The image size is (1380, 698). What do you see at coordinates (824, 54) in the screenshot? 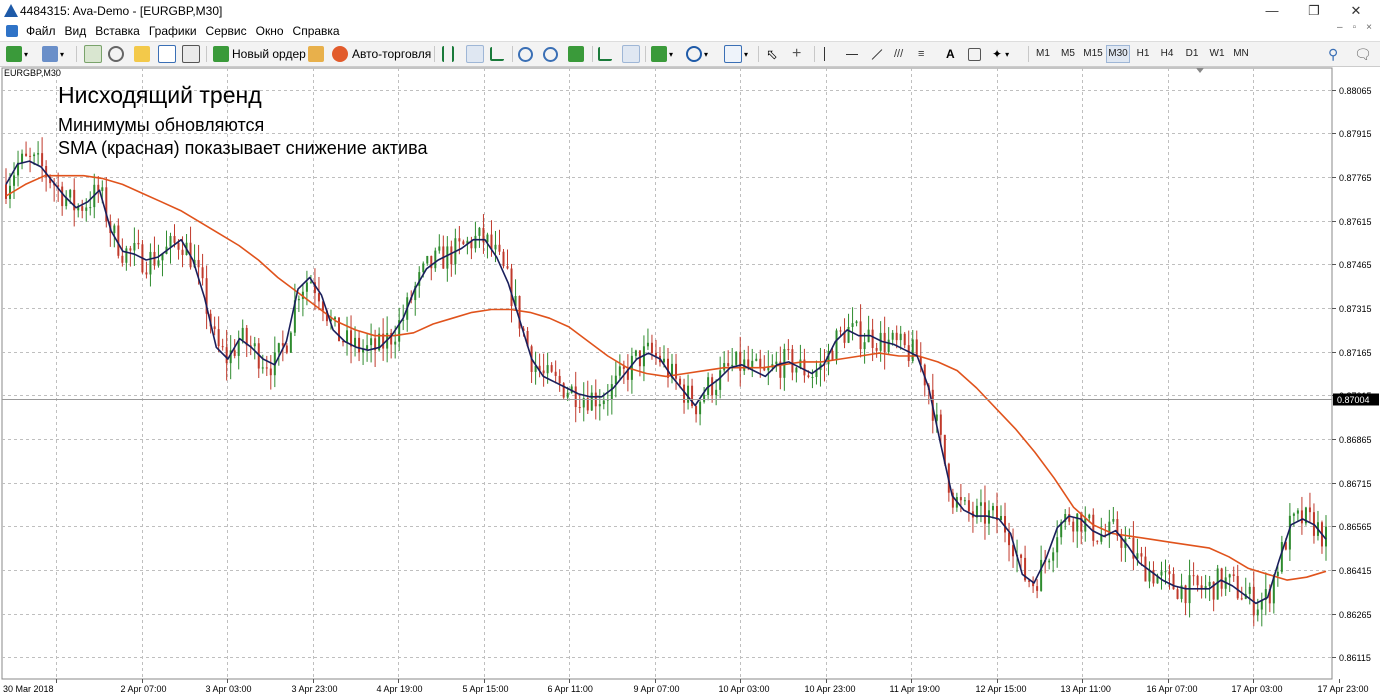
I see `vertical-line-tool` at bounding box center [824, 54].